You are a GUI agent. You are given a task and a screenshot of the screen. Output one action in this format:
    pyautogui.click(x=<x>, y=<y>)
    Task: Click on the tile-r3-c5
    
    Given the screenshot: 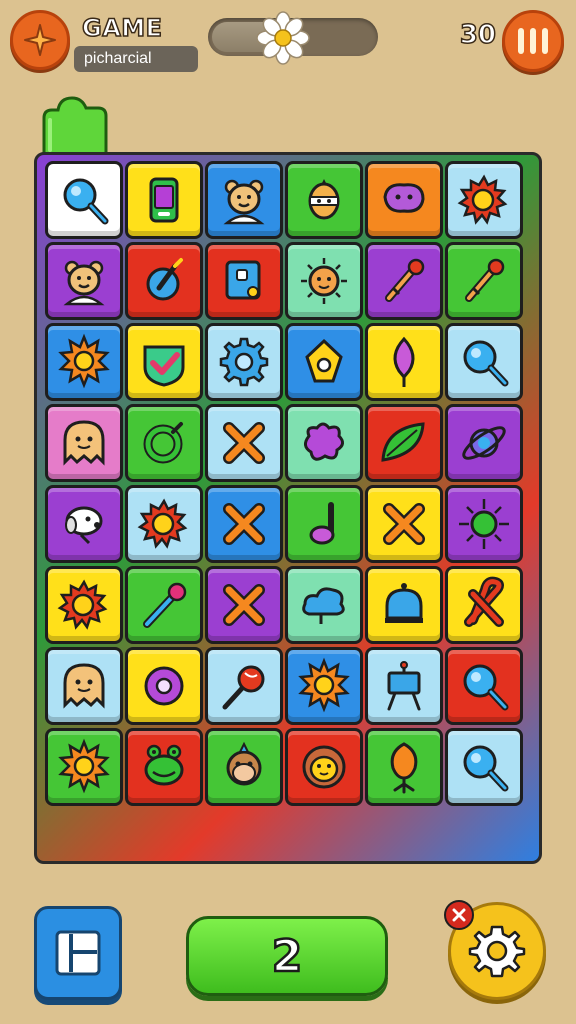 What is the action you would take?
    pyautogui.click(x=404, y=362)
    